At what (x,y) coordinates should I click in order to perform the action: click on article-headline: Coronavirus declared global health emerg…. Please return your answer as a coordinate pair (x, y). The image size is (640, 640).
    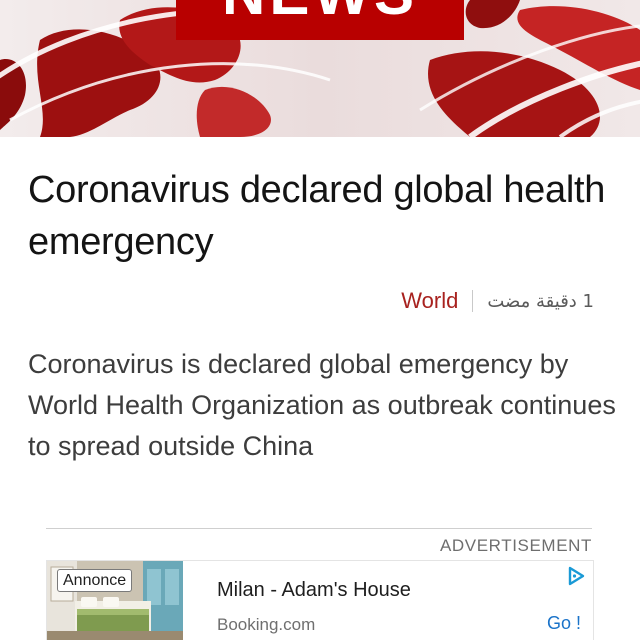
    Looking at the image, I should click on (317, 216).